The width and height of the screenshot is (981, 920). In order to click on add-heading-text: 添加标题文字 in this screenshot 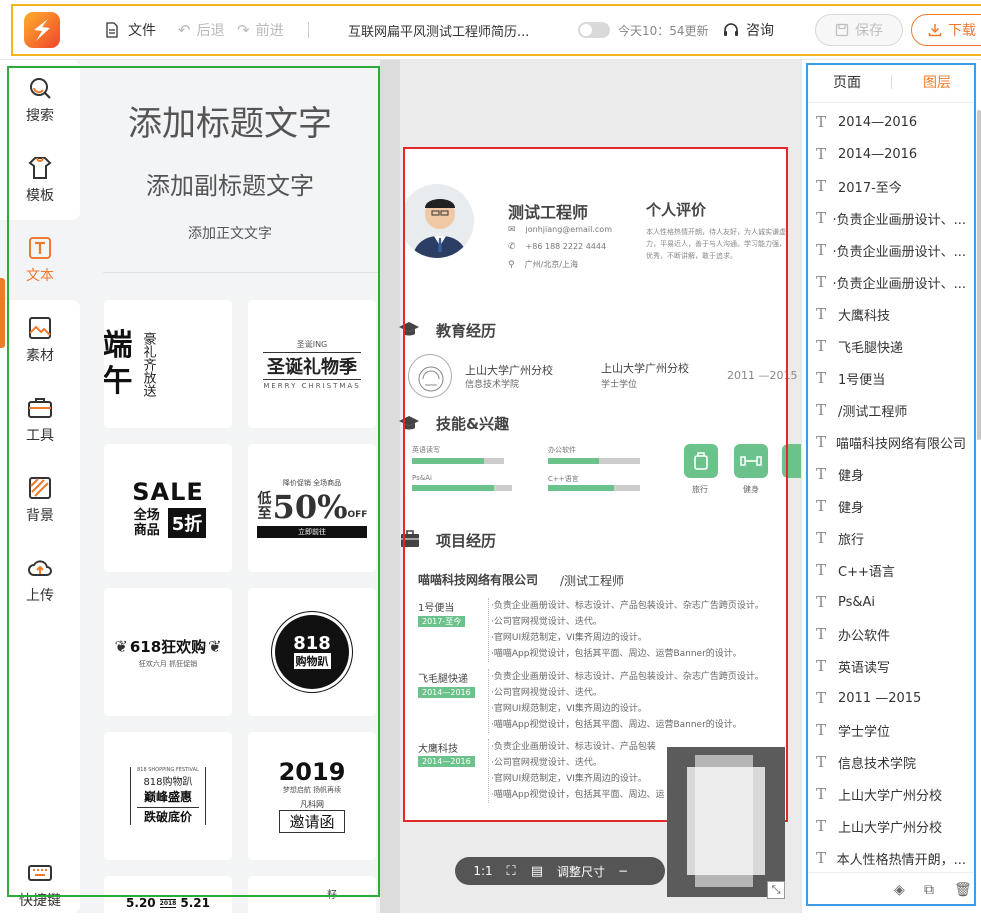, I will do `click(230, 120)`.